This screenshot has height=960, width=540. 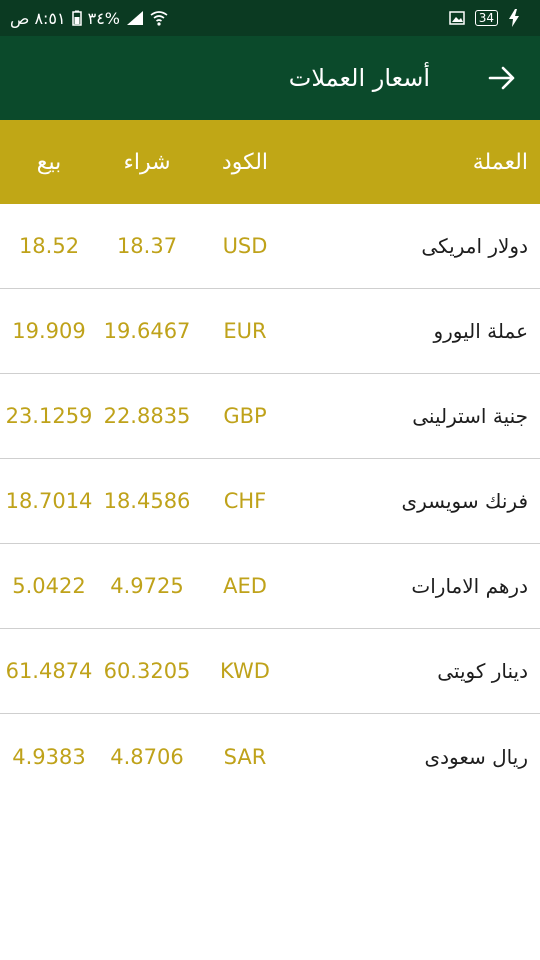 I want to click on currency-name: فرنك سويسرى, so click(x=464, y=501).